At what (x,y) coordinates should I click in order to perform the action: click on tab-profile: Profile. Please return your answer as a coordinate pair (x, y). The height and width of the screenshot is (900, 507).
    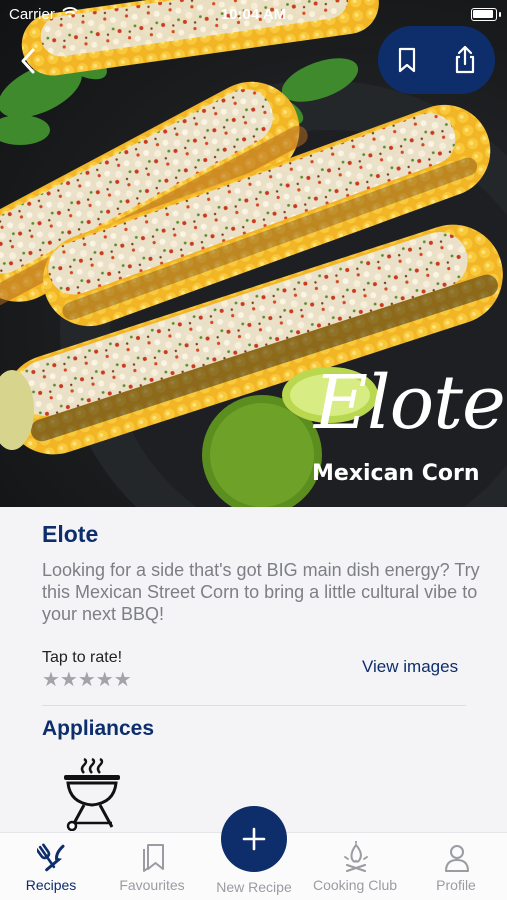
    Looking at the image, I should click on (456, 866).